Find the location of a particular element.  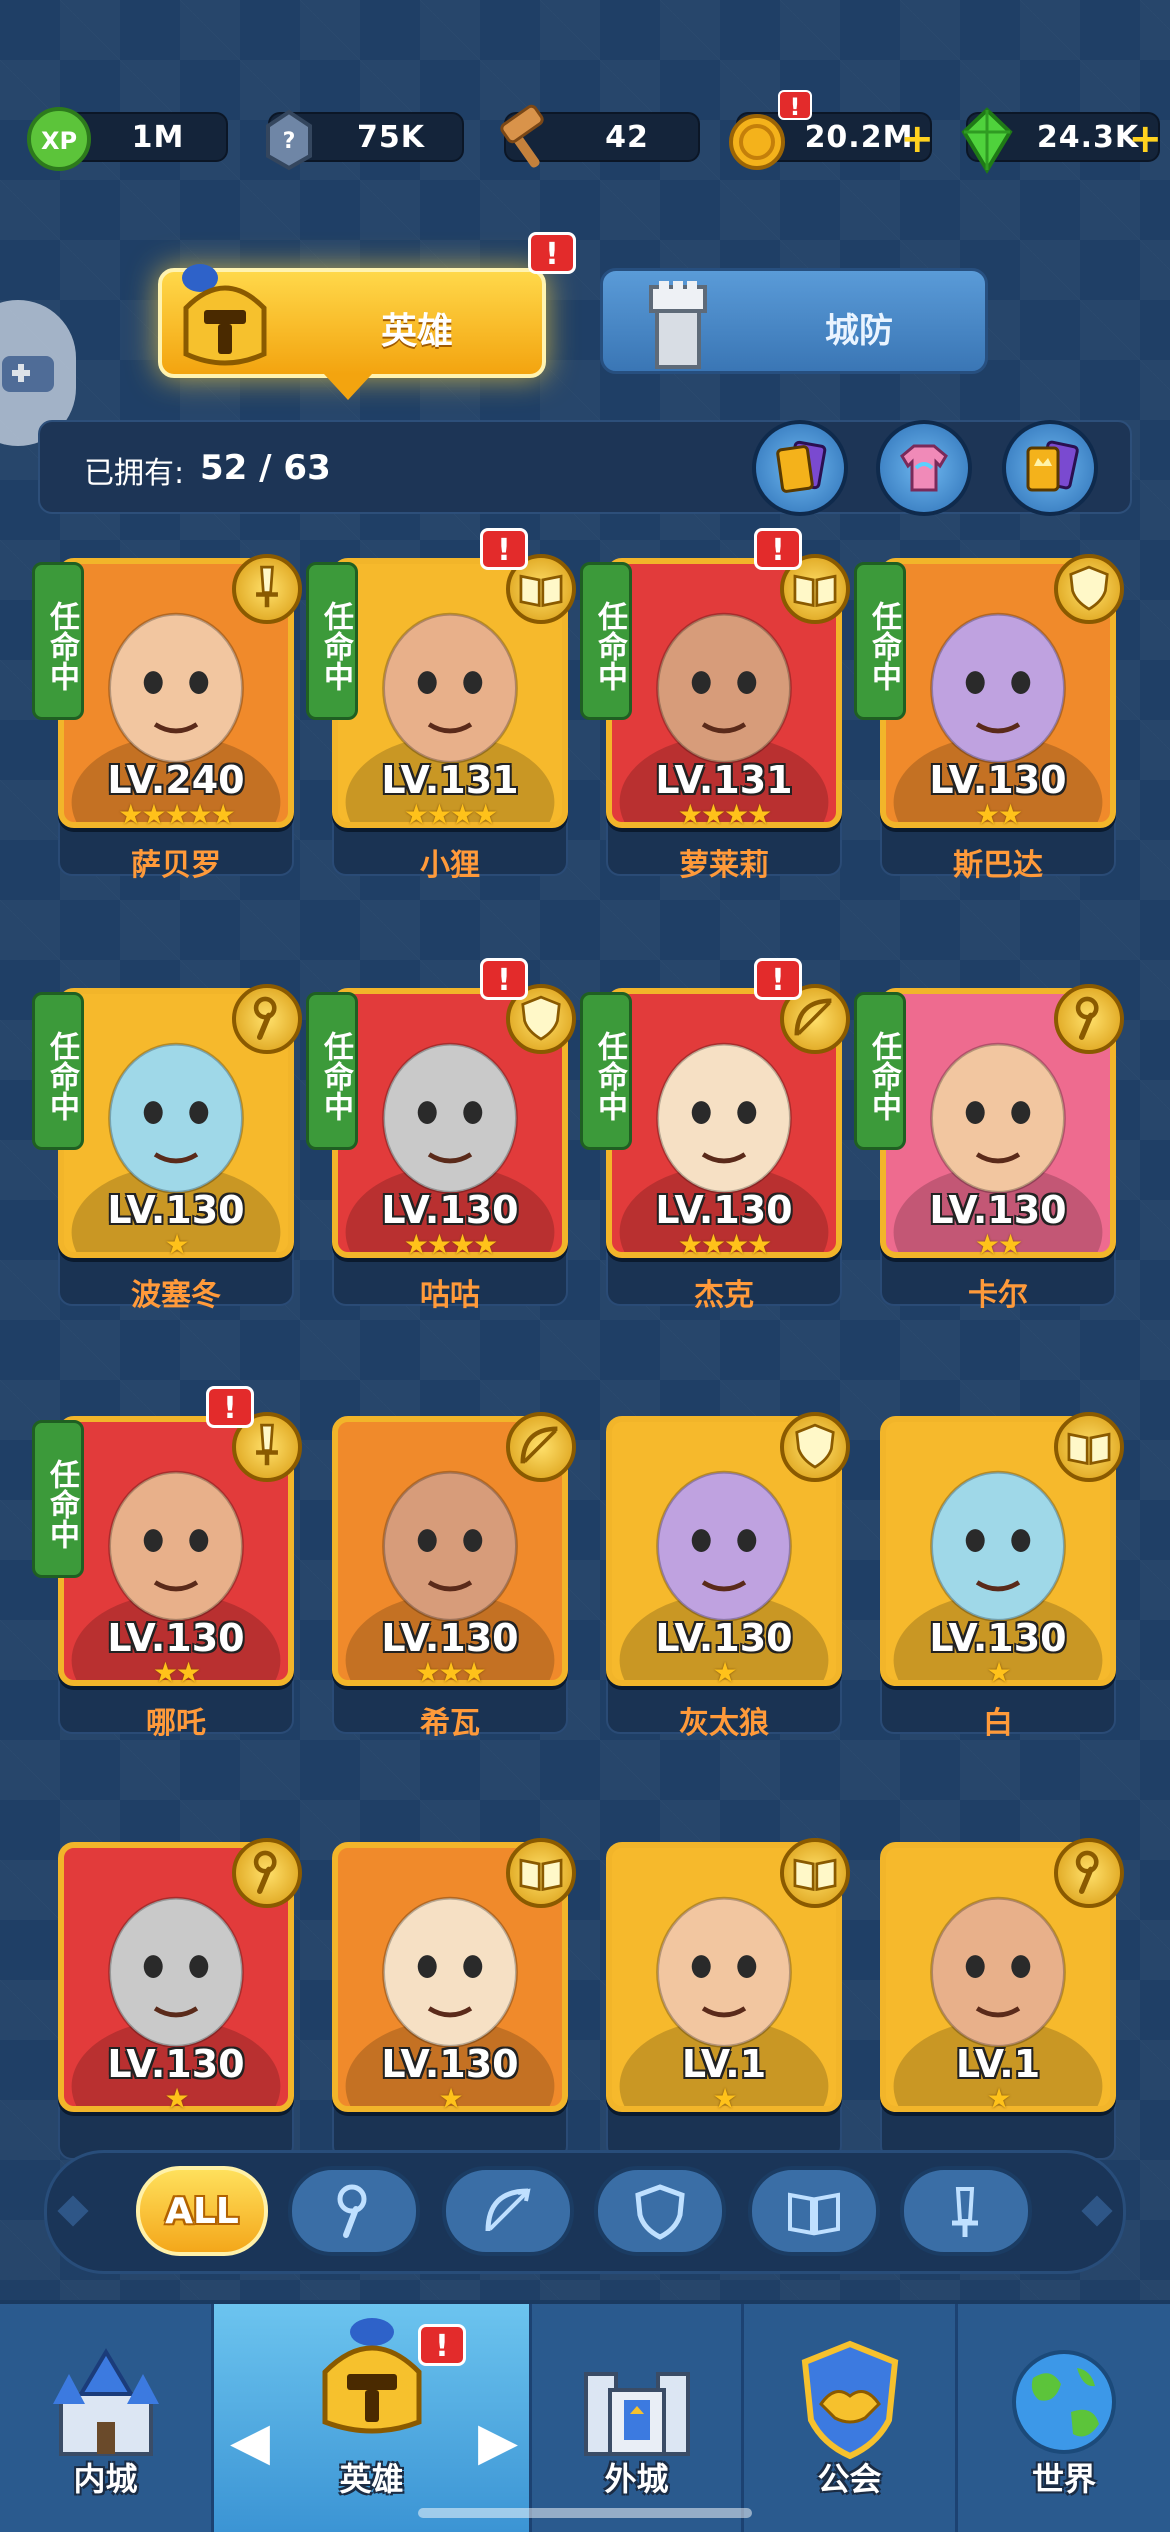

hero-card: LV.130 ★★ 哪吒 任命中! is located at coordinates (167, 1566).